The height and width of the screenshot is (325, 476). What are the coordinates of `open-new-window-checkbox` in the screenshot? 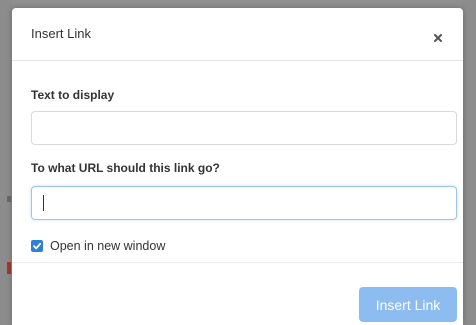 It's located at (37, 246).